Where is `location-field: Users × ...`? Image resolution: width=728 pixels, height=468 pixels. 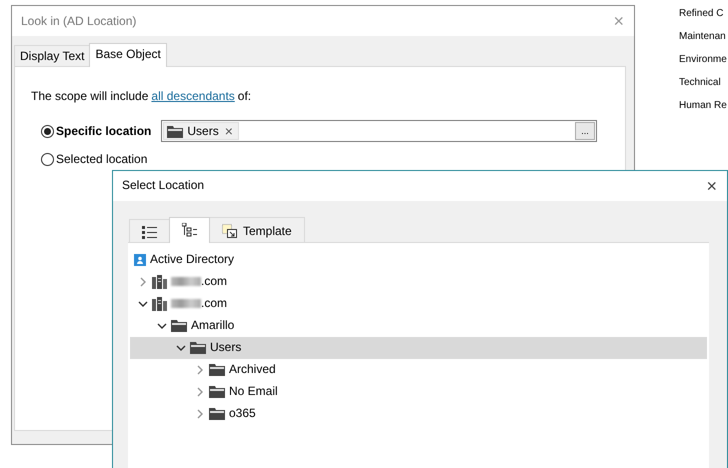 location-field: Users × ... is located at coordinates (379, 131).